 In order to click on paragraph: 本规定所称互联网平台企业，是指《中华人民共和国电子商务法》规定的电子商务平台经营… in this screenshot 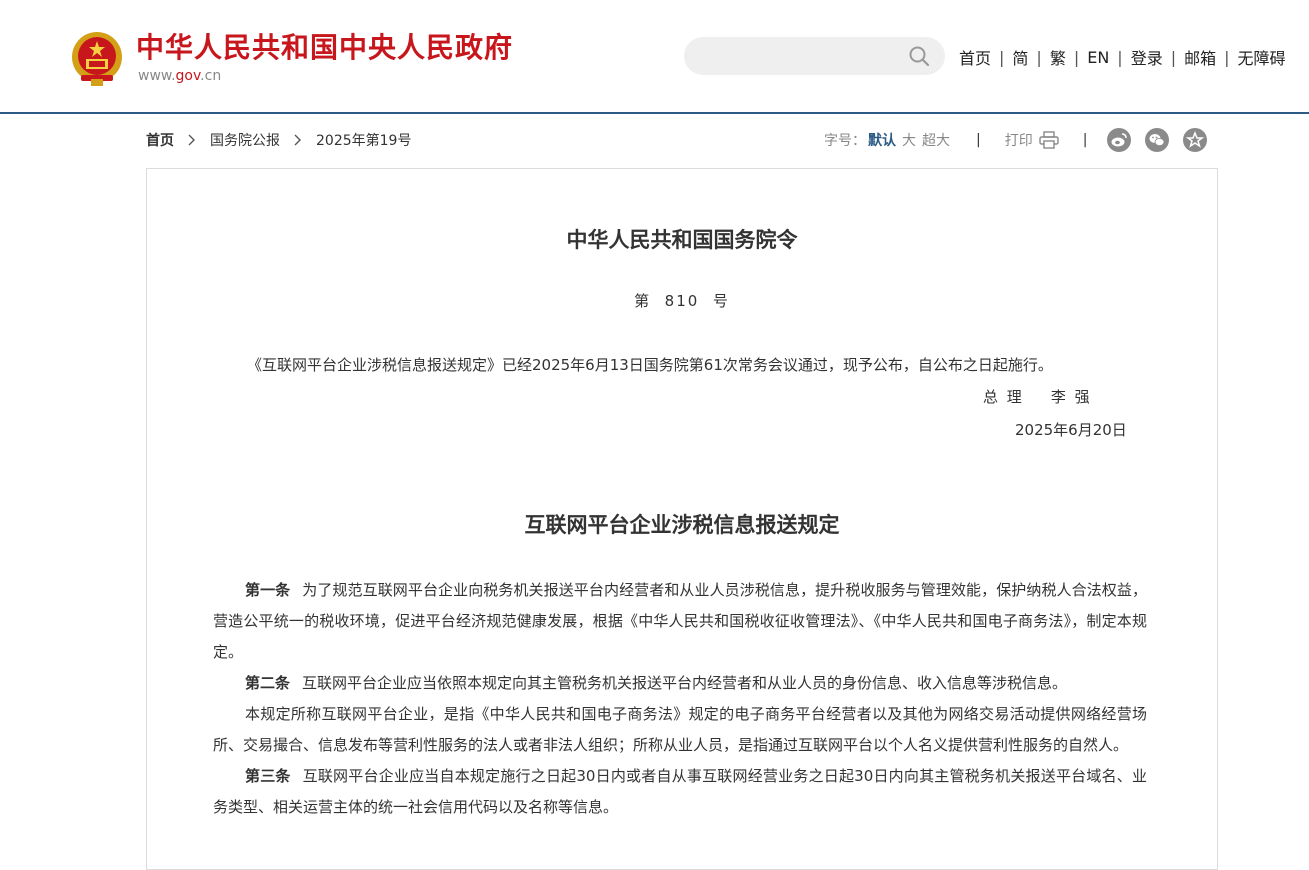, I will do `click(680, 730)`.